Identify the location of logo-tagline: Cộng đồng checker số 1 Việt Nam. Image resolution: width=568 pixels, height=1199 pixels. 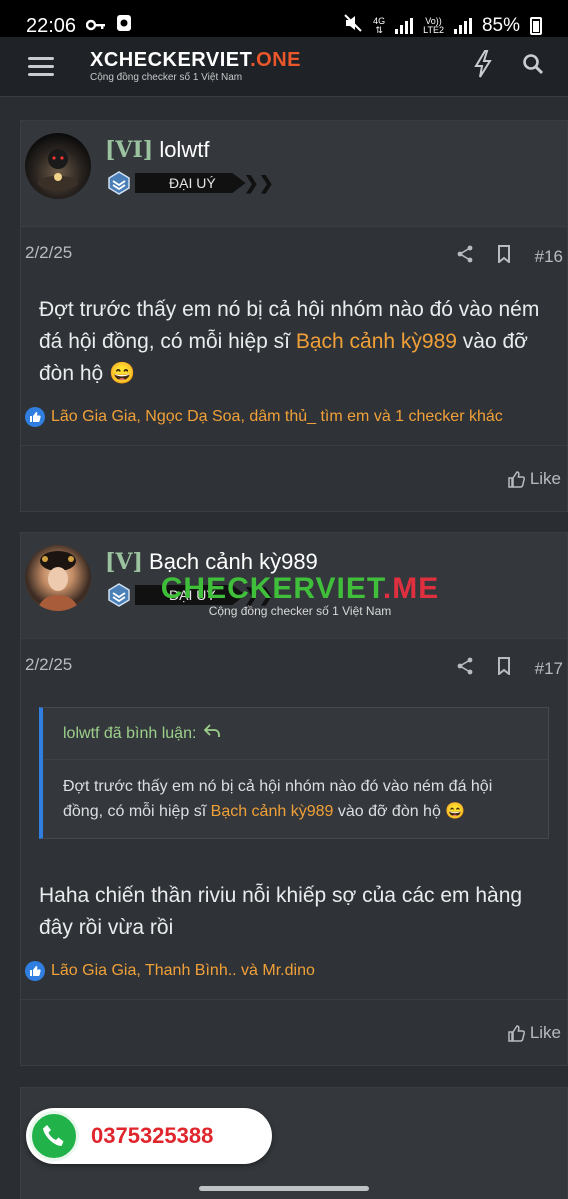
(166, 77).